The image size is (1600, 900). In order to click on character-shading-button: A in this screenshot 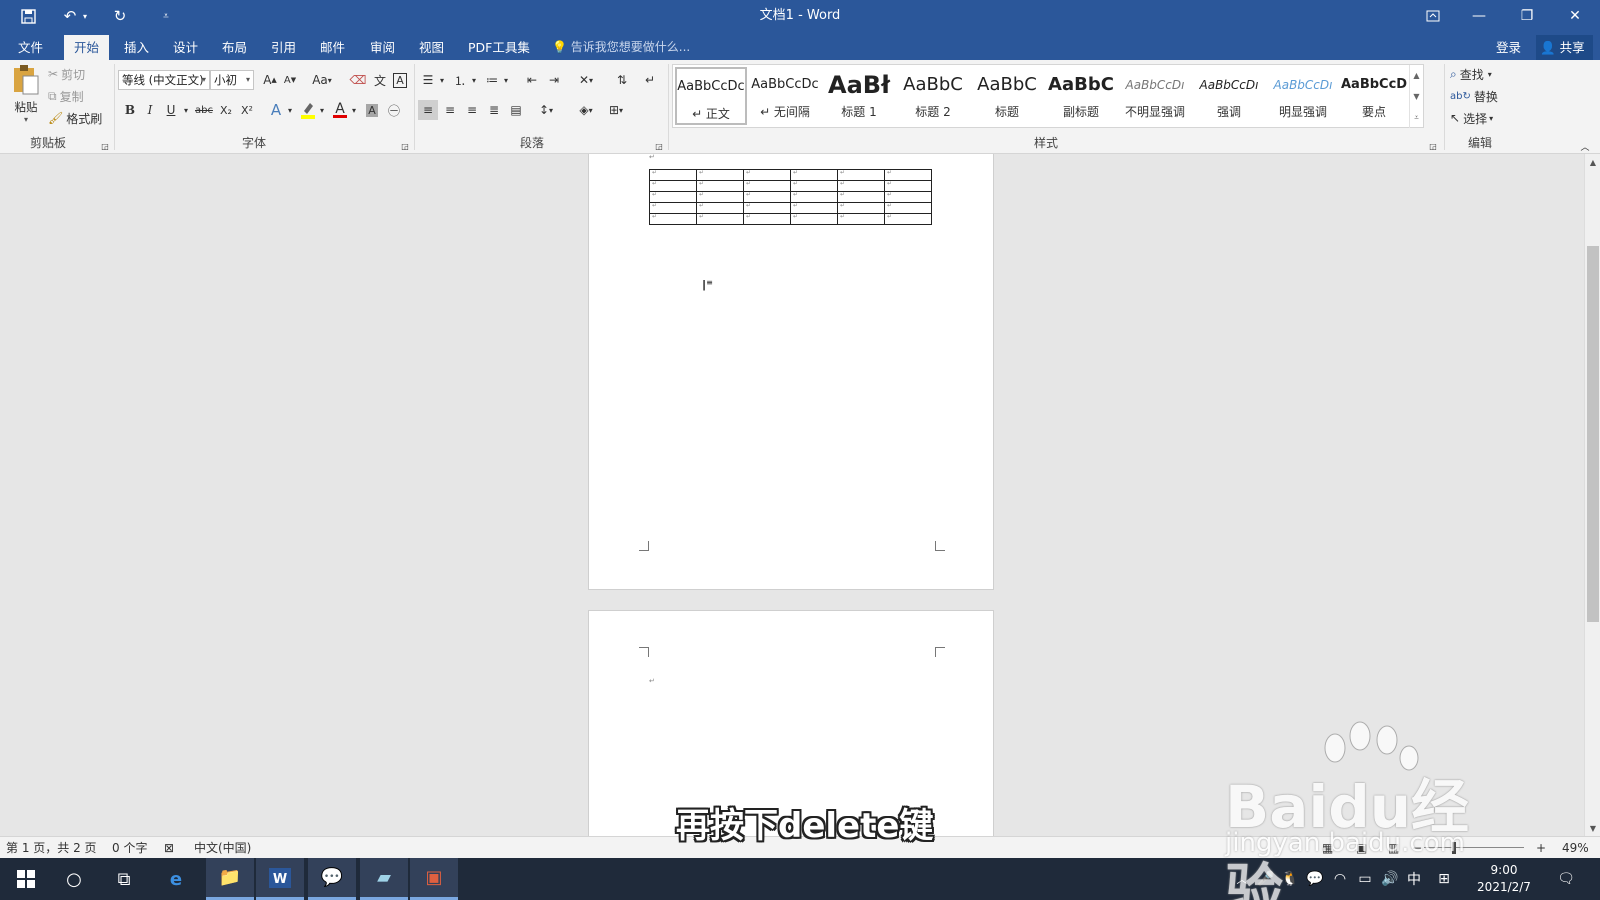, I will do `click(372, 110)`.